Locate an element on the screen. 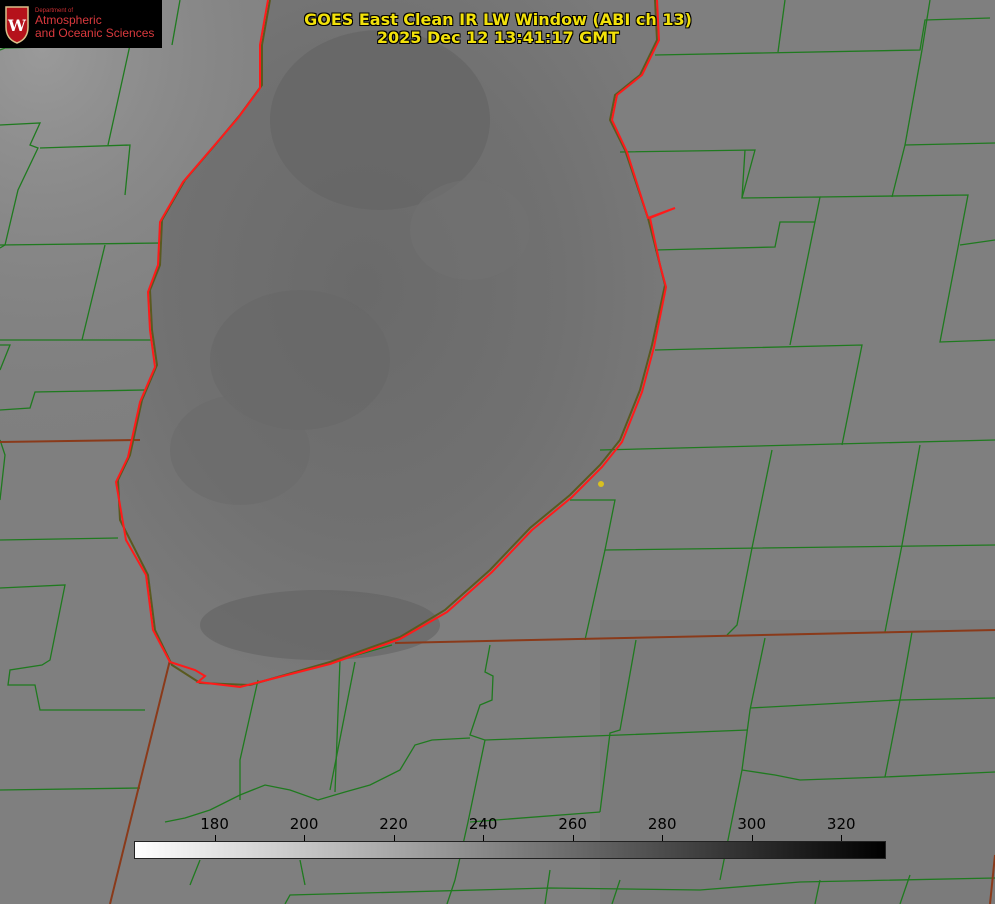 Image resolution: width=995 pixels, height=904 pixels. colorbar-tick-label: 200 is located at coordinates (304, 824).